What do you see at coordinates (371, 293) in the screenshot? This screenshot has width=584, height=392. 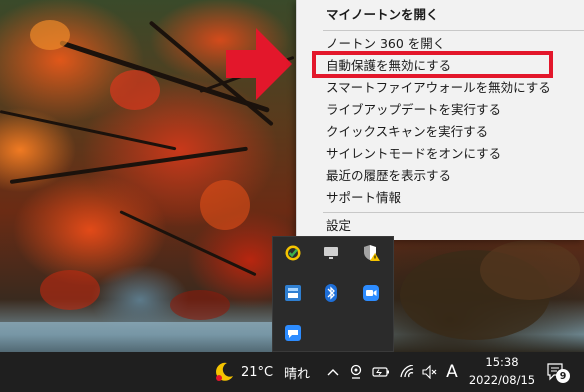 I see `zoom-icon` at bounding box center [371, 293].